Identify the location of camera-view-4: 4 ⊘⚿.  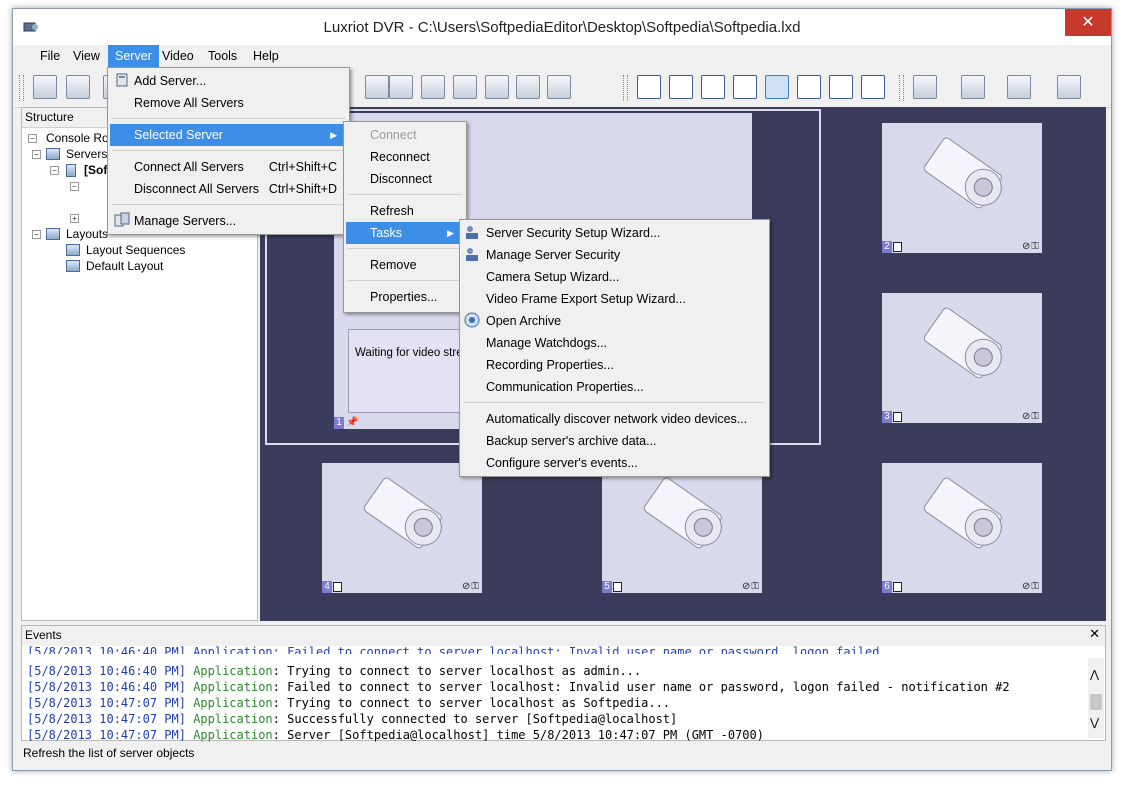
(402, 528).